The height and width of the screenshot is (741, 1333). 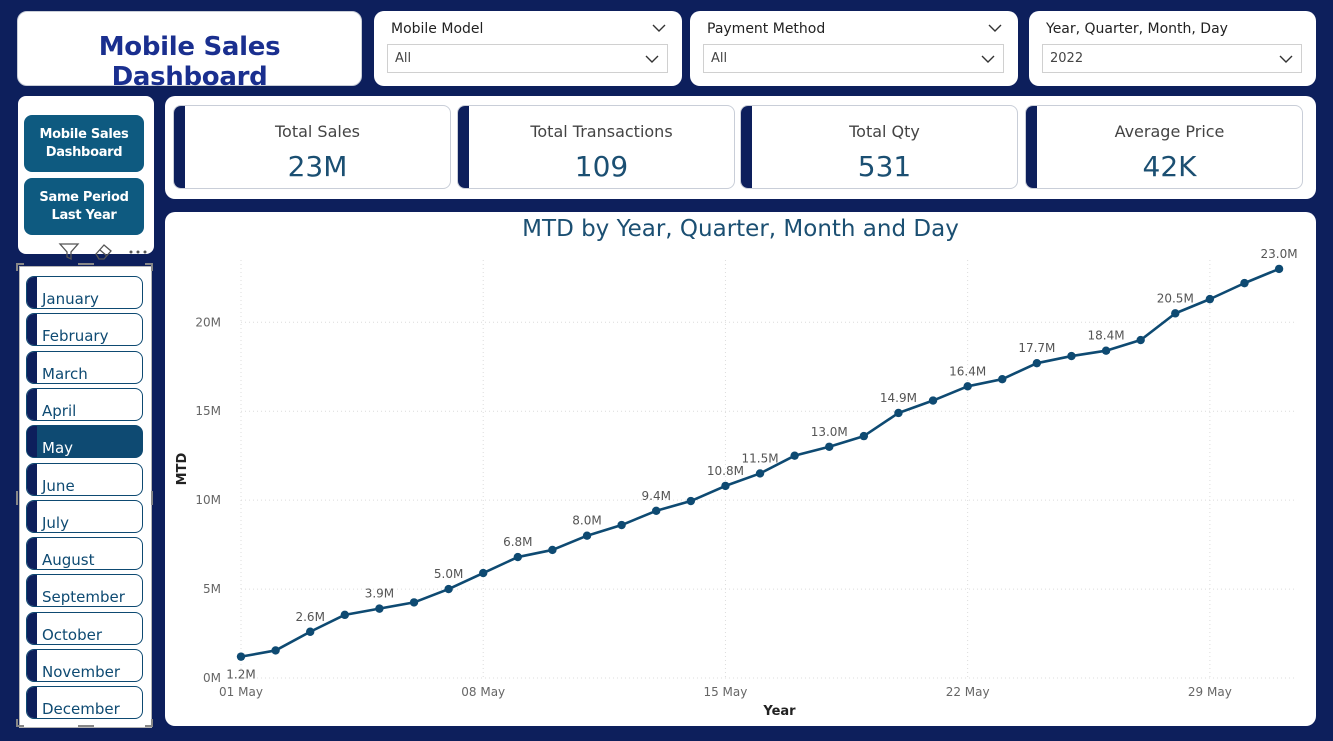 I want to click on x-tick-label: 01 May, so click(x=241, y=692).